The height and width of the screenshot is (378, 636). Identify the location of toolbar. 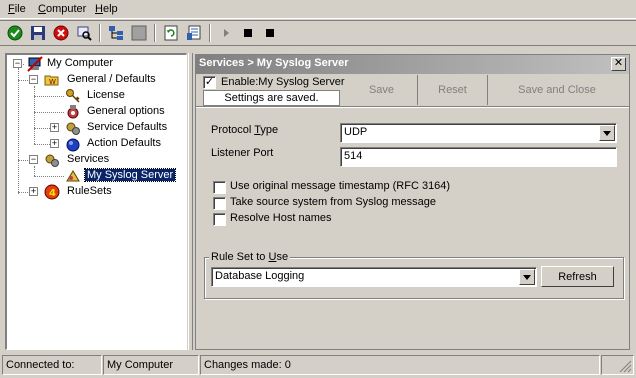
(318, 33).